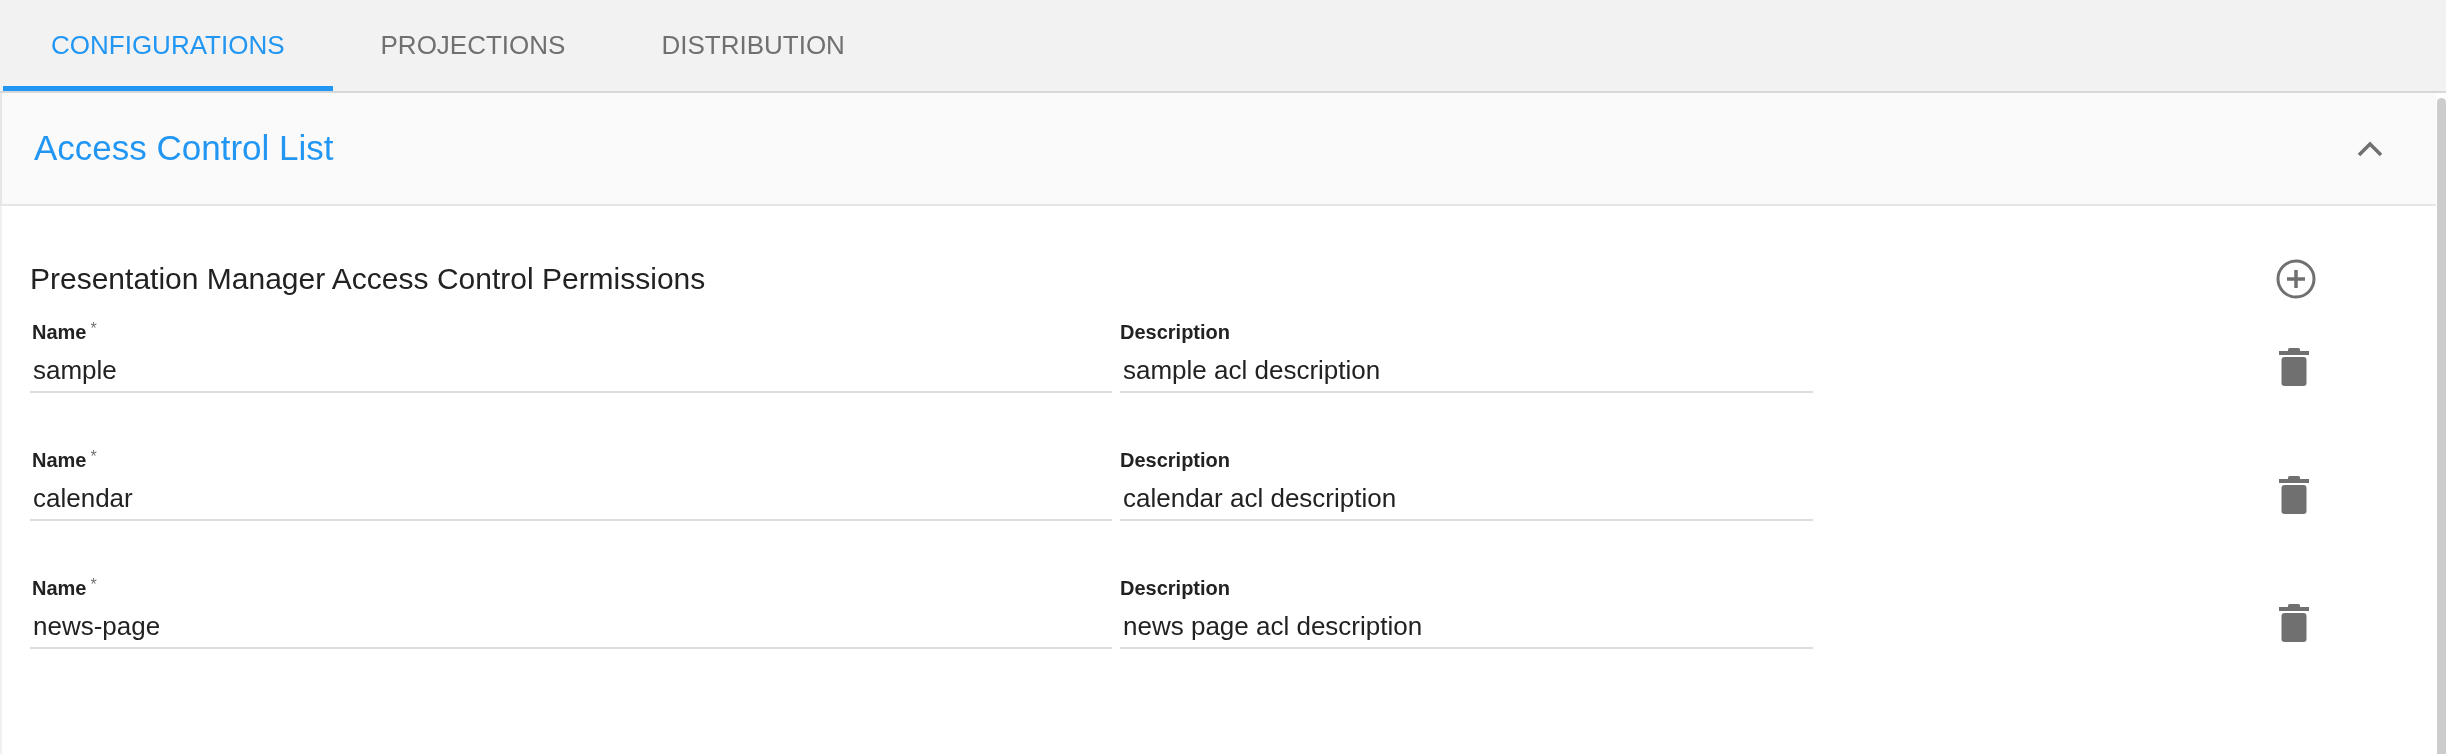  What do you see at coordinates (753, 45) in the screenshot?
I see `tab: DISTRIBUTION` at bounding box center [753, 45].